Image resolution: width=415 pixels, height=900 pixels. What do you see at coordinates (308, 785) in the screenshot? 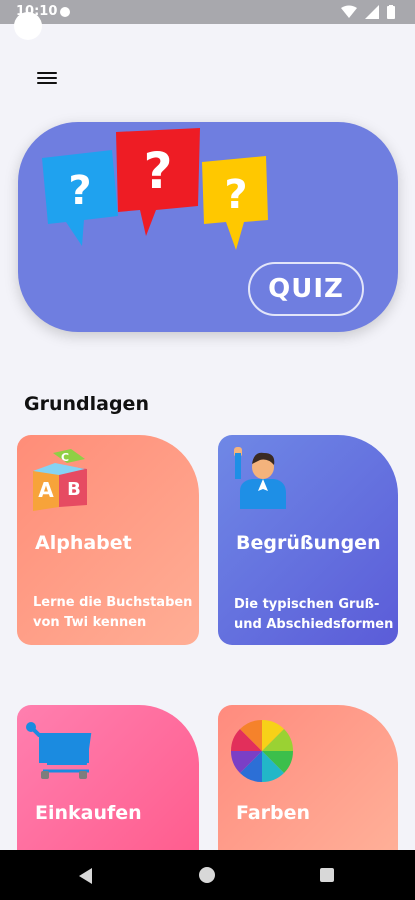
I see `card-colors: Farben` at bounding box center [308, 785].